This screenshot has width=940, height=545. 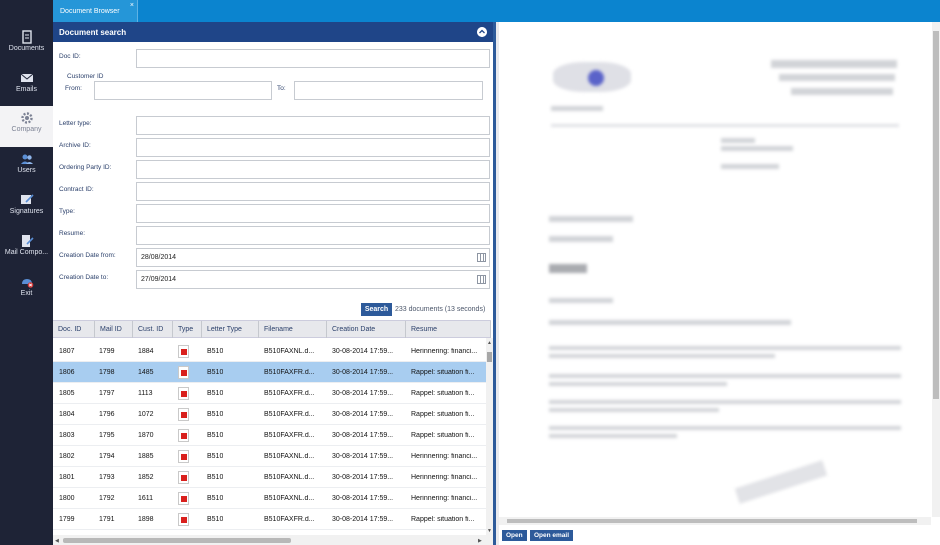 I want to click on resume-field, so click(x=313, y=235).